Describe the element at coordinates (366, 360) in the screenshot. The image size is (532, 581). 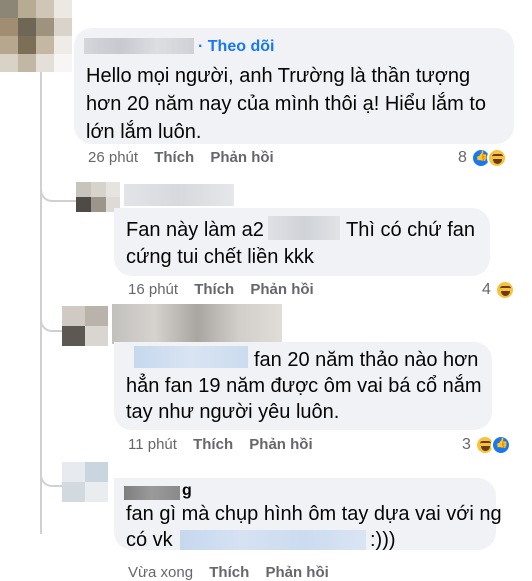
I see `comment-text-part1: fan 20 năm thảo nào hơn` at that location.